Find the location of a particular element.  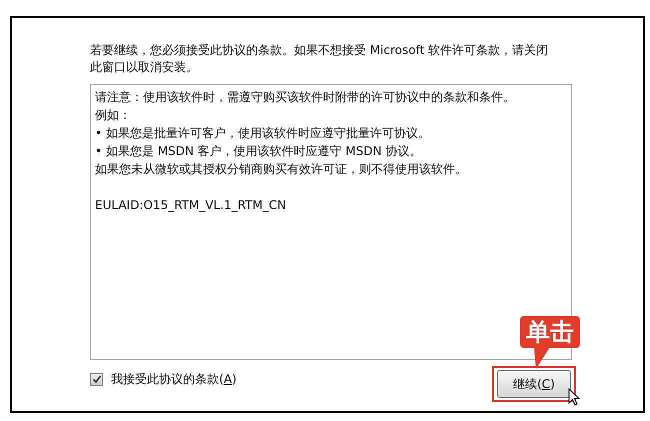

mouse-pointer-icon is located at coordinates (574, 397).